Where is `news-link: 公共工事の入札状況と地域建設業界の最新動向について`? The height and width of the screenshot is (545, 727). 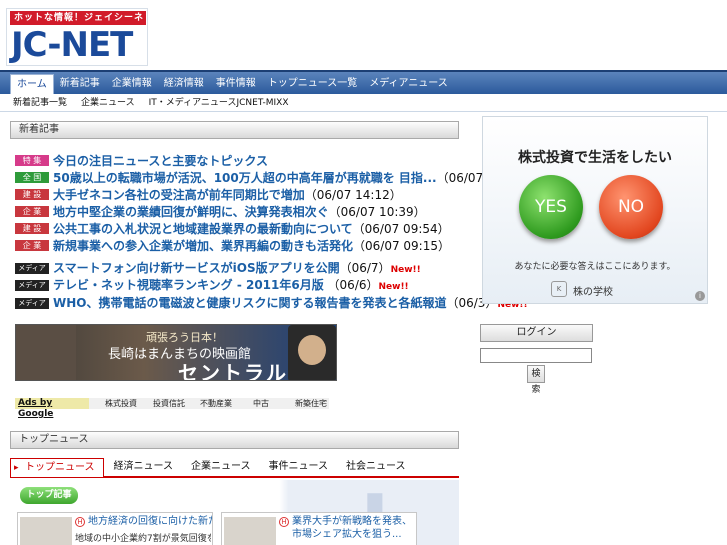 news-link: 公共工事の入札状況と地域建設業界の最新動向について is located at coordinates (203, 229).